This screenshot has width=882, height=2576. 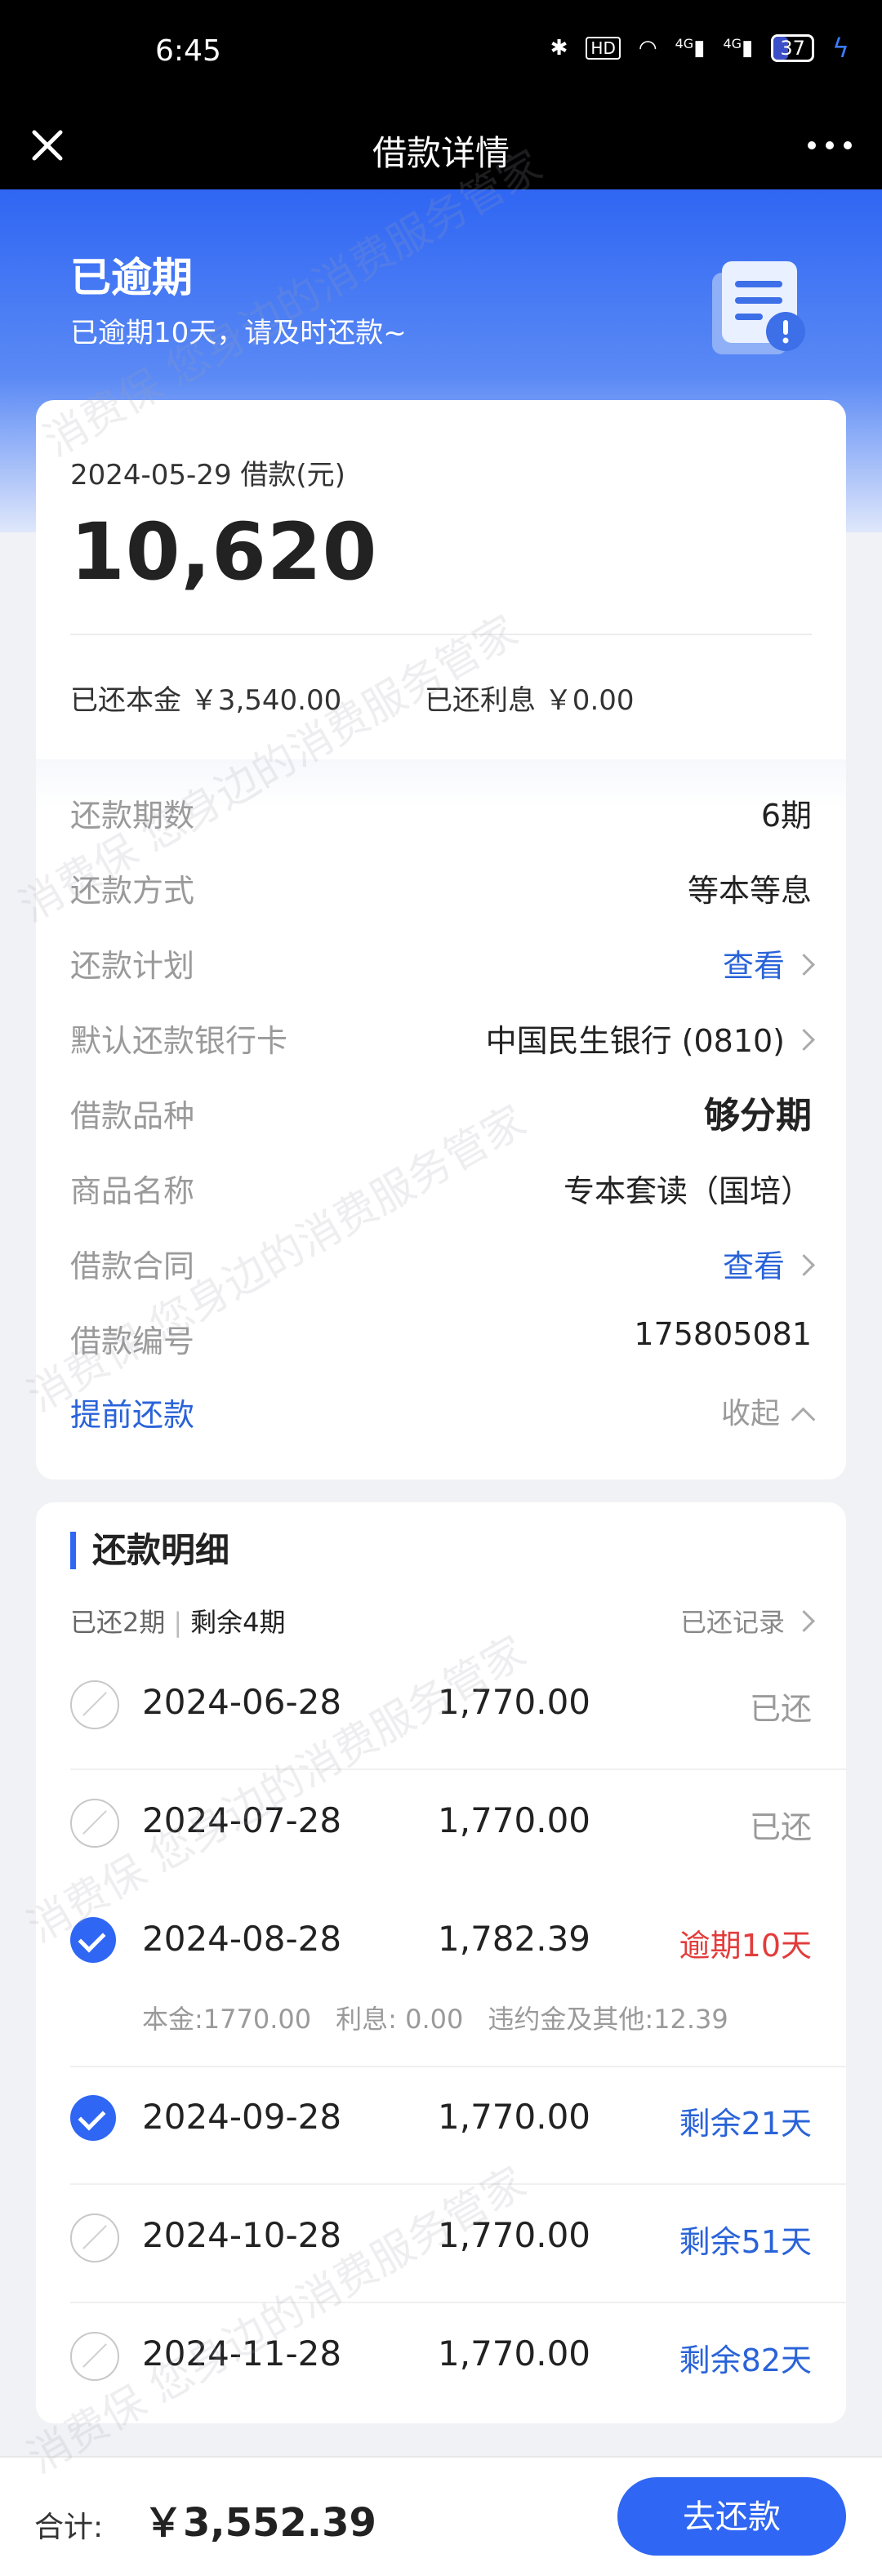 I want to click on total-label: 合计:, so click(x=69, y=2527).